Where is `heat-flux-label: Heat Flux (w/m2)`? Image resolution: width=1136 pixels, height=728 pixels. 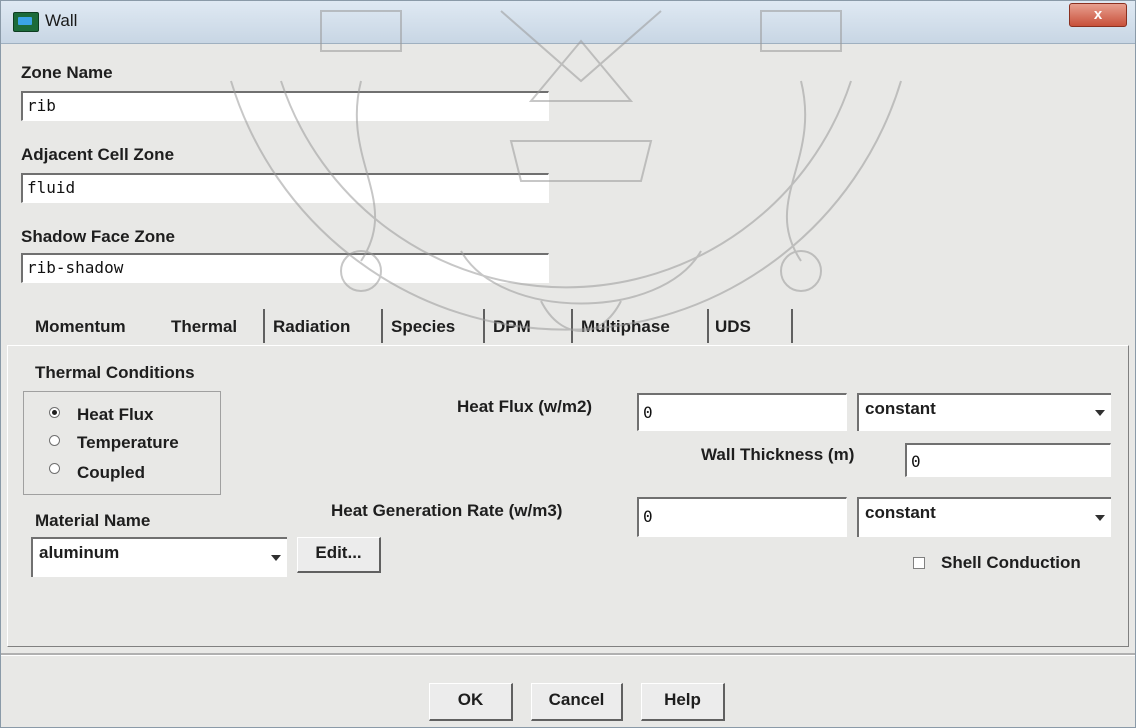 heat-flux-label: Heat Flux (w/m2) is located at coordinates (525, 406).